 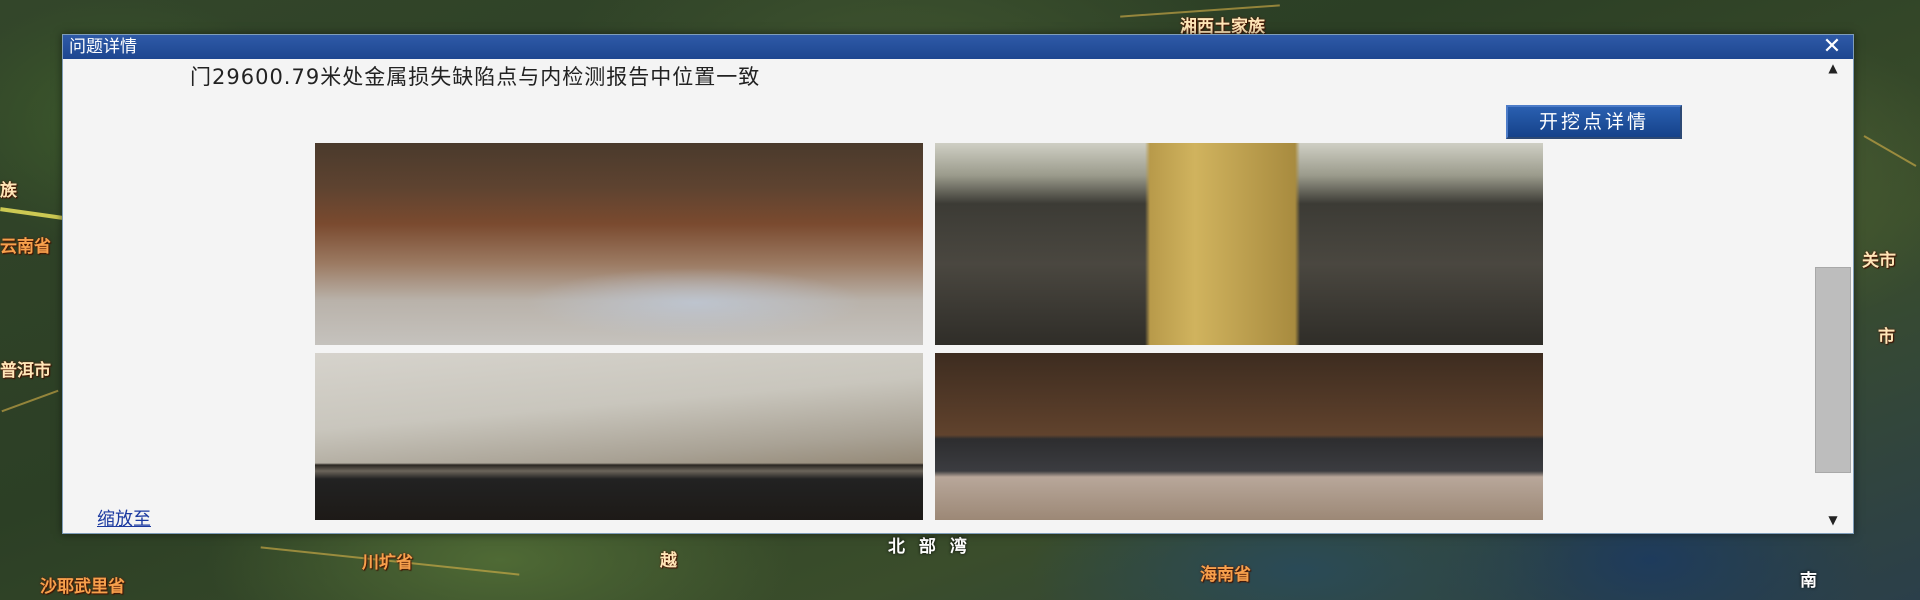 I want to click on map-label-puer: 普洱市, so click(x=25, y=371).